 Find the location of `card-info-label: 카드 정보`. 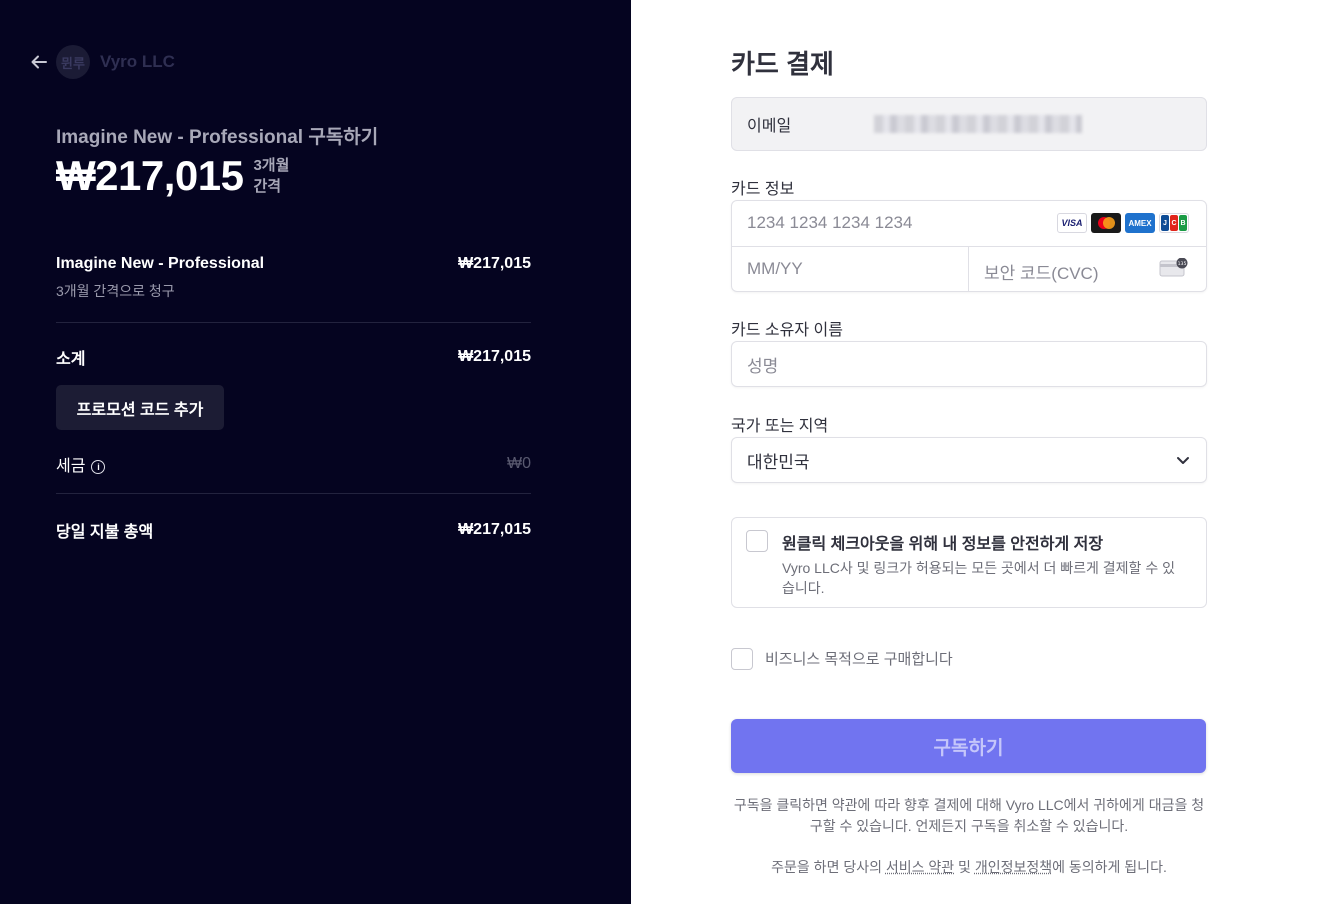

card-info-label: 카드 정보 is located at coordinates (763, 189).